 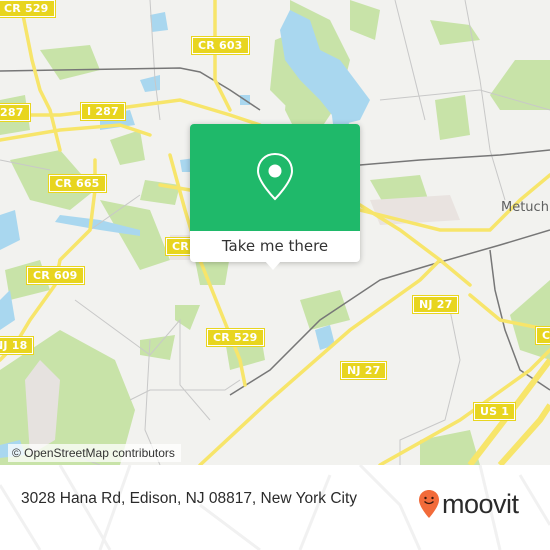 What do you see at coordinates (494, 411) in the screenshot?
I see `road-shield-us1: US 1` at bounding box center [494, 411].